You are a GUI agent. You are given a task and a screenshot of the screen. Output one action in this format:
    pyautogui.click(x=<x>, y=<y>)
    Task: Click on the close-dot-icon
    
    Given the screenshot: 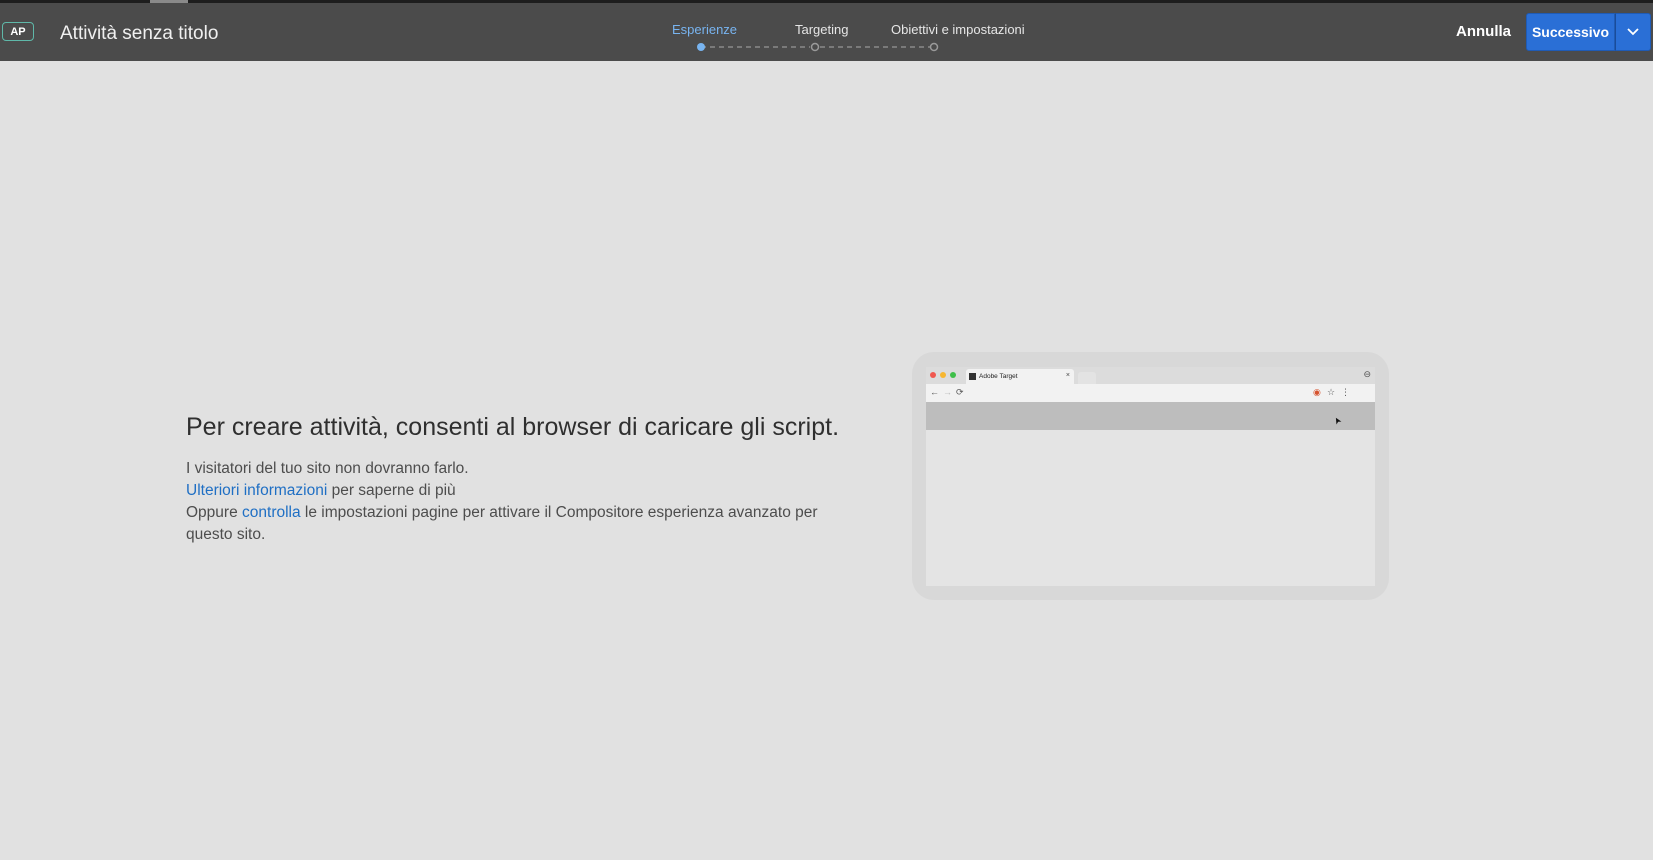 What is the action you would take?
    pyautogui.click(x=933, y=375)
    